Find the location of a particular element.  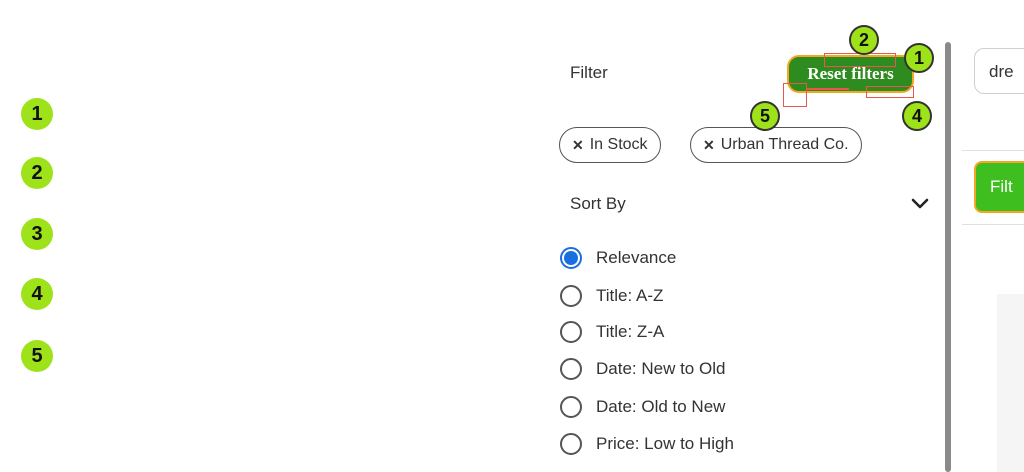

chip-label: Urban Thread Co. is located at coordinates (784, 144).